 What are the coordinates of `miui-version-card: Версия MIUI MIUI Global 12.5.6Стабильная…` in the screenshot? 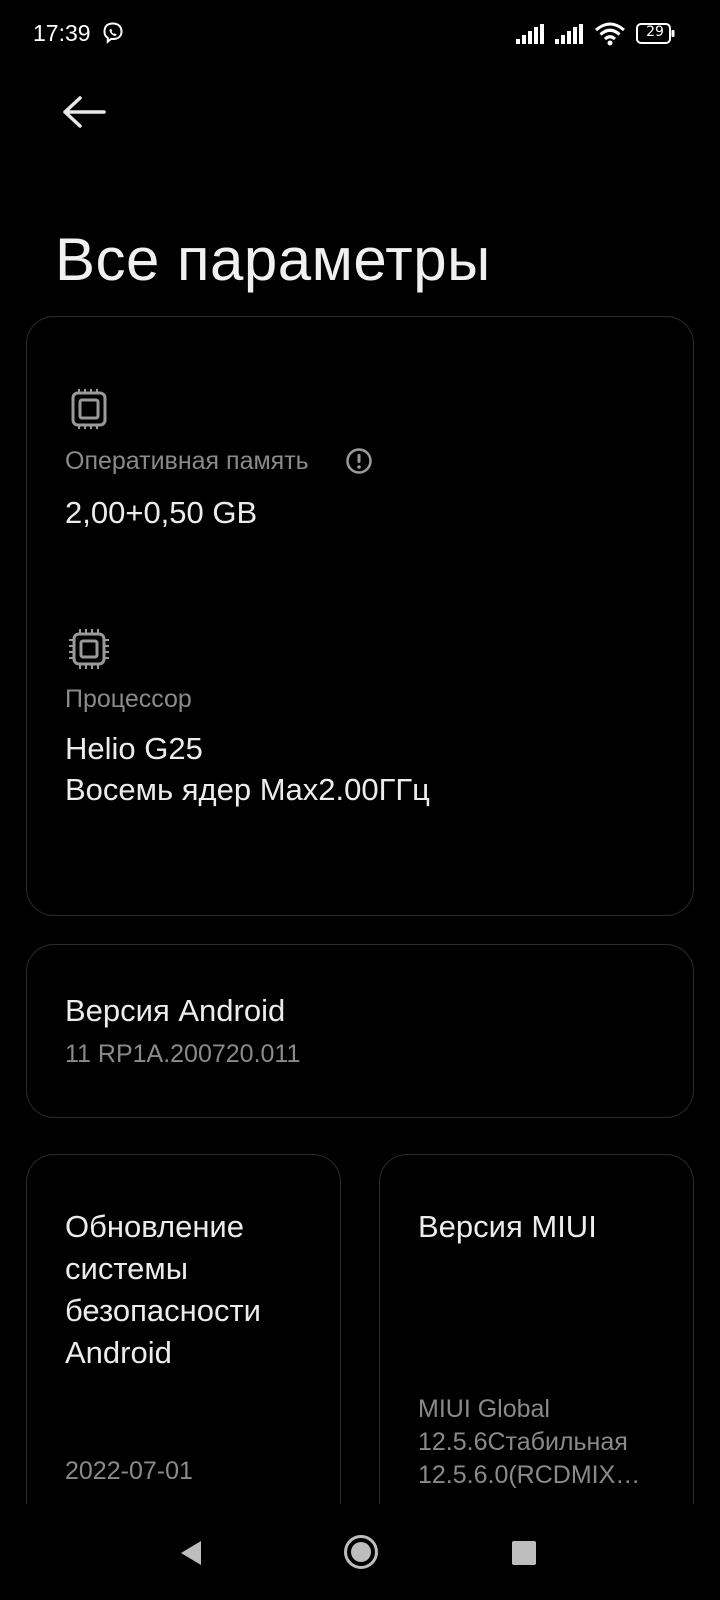 It's located at (536, 1334).